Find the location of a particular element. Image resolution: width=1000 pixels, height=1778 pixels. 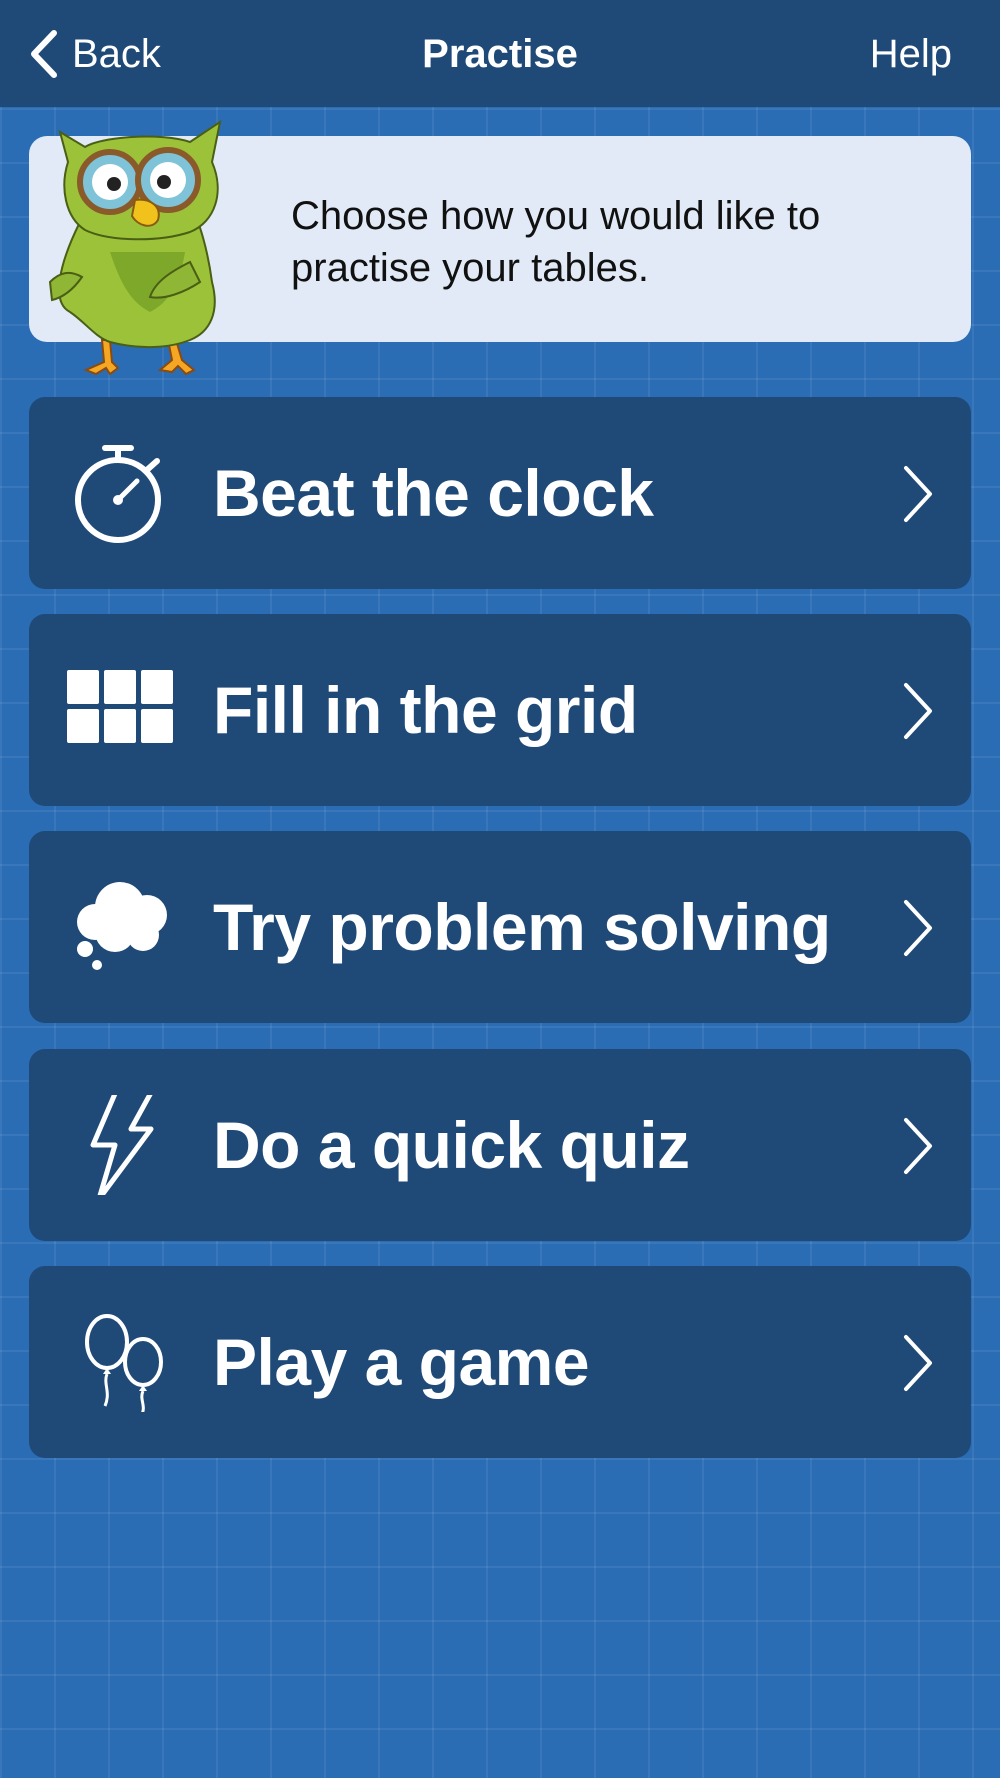

owl-mascot-illustration is located at coordinates (135, 247).